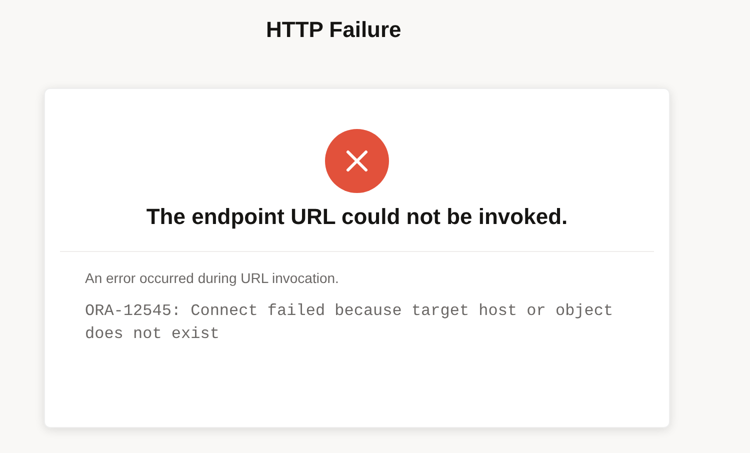  I want to click on page-title: HTTP Failure, so click(334, 30).